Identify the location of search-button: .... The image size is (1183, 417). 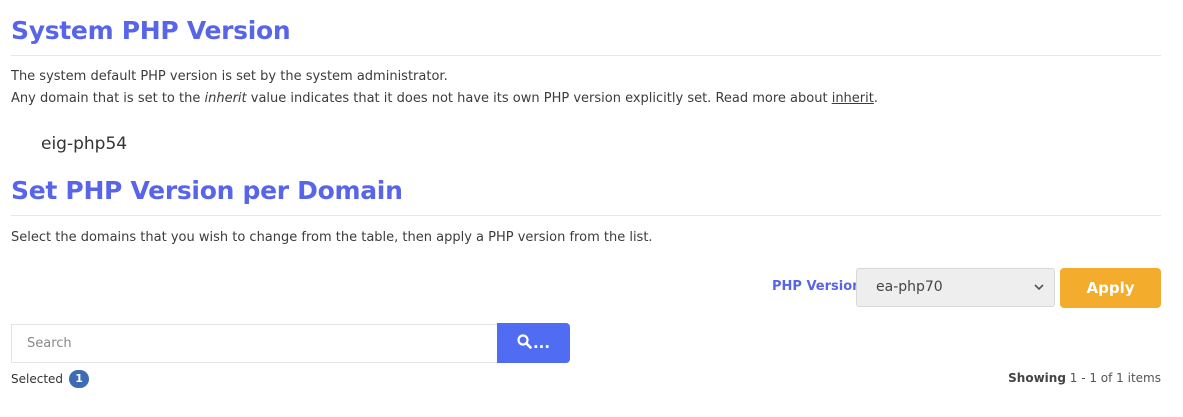
(533, 343).